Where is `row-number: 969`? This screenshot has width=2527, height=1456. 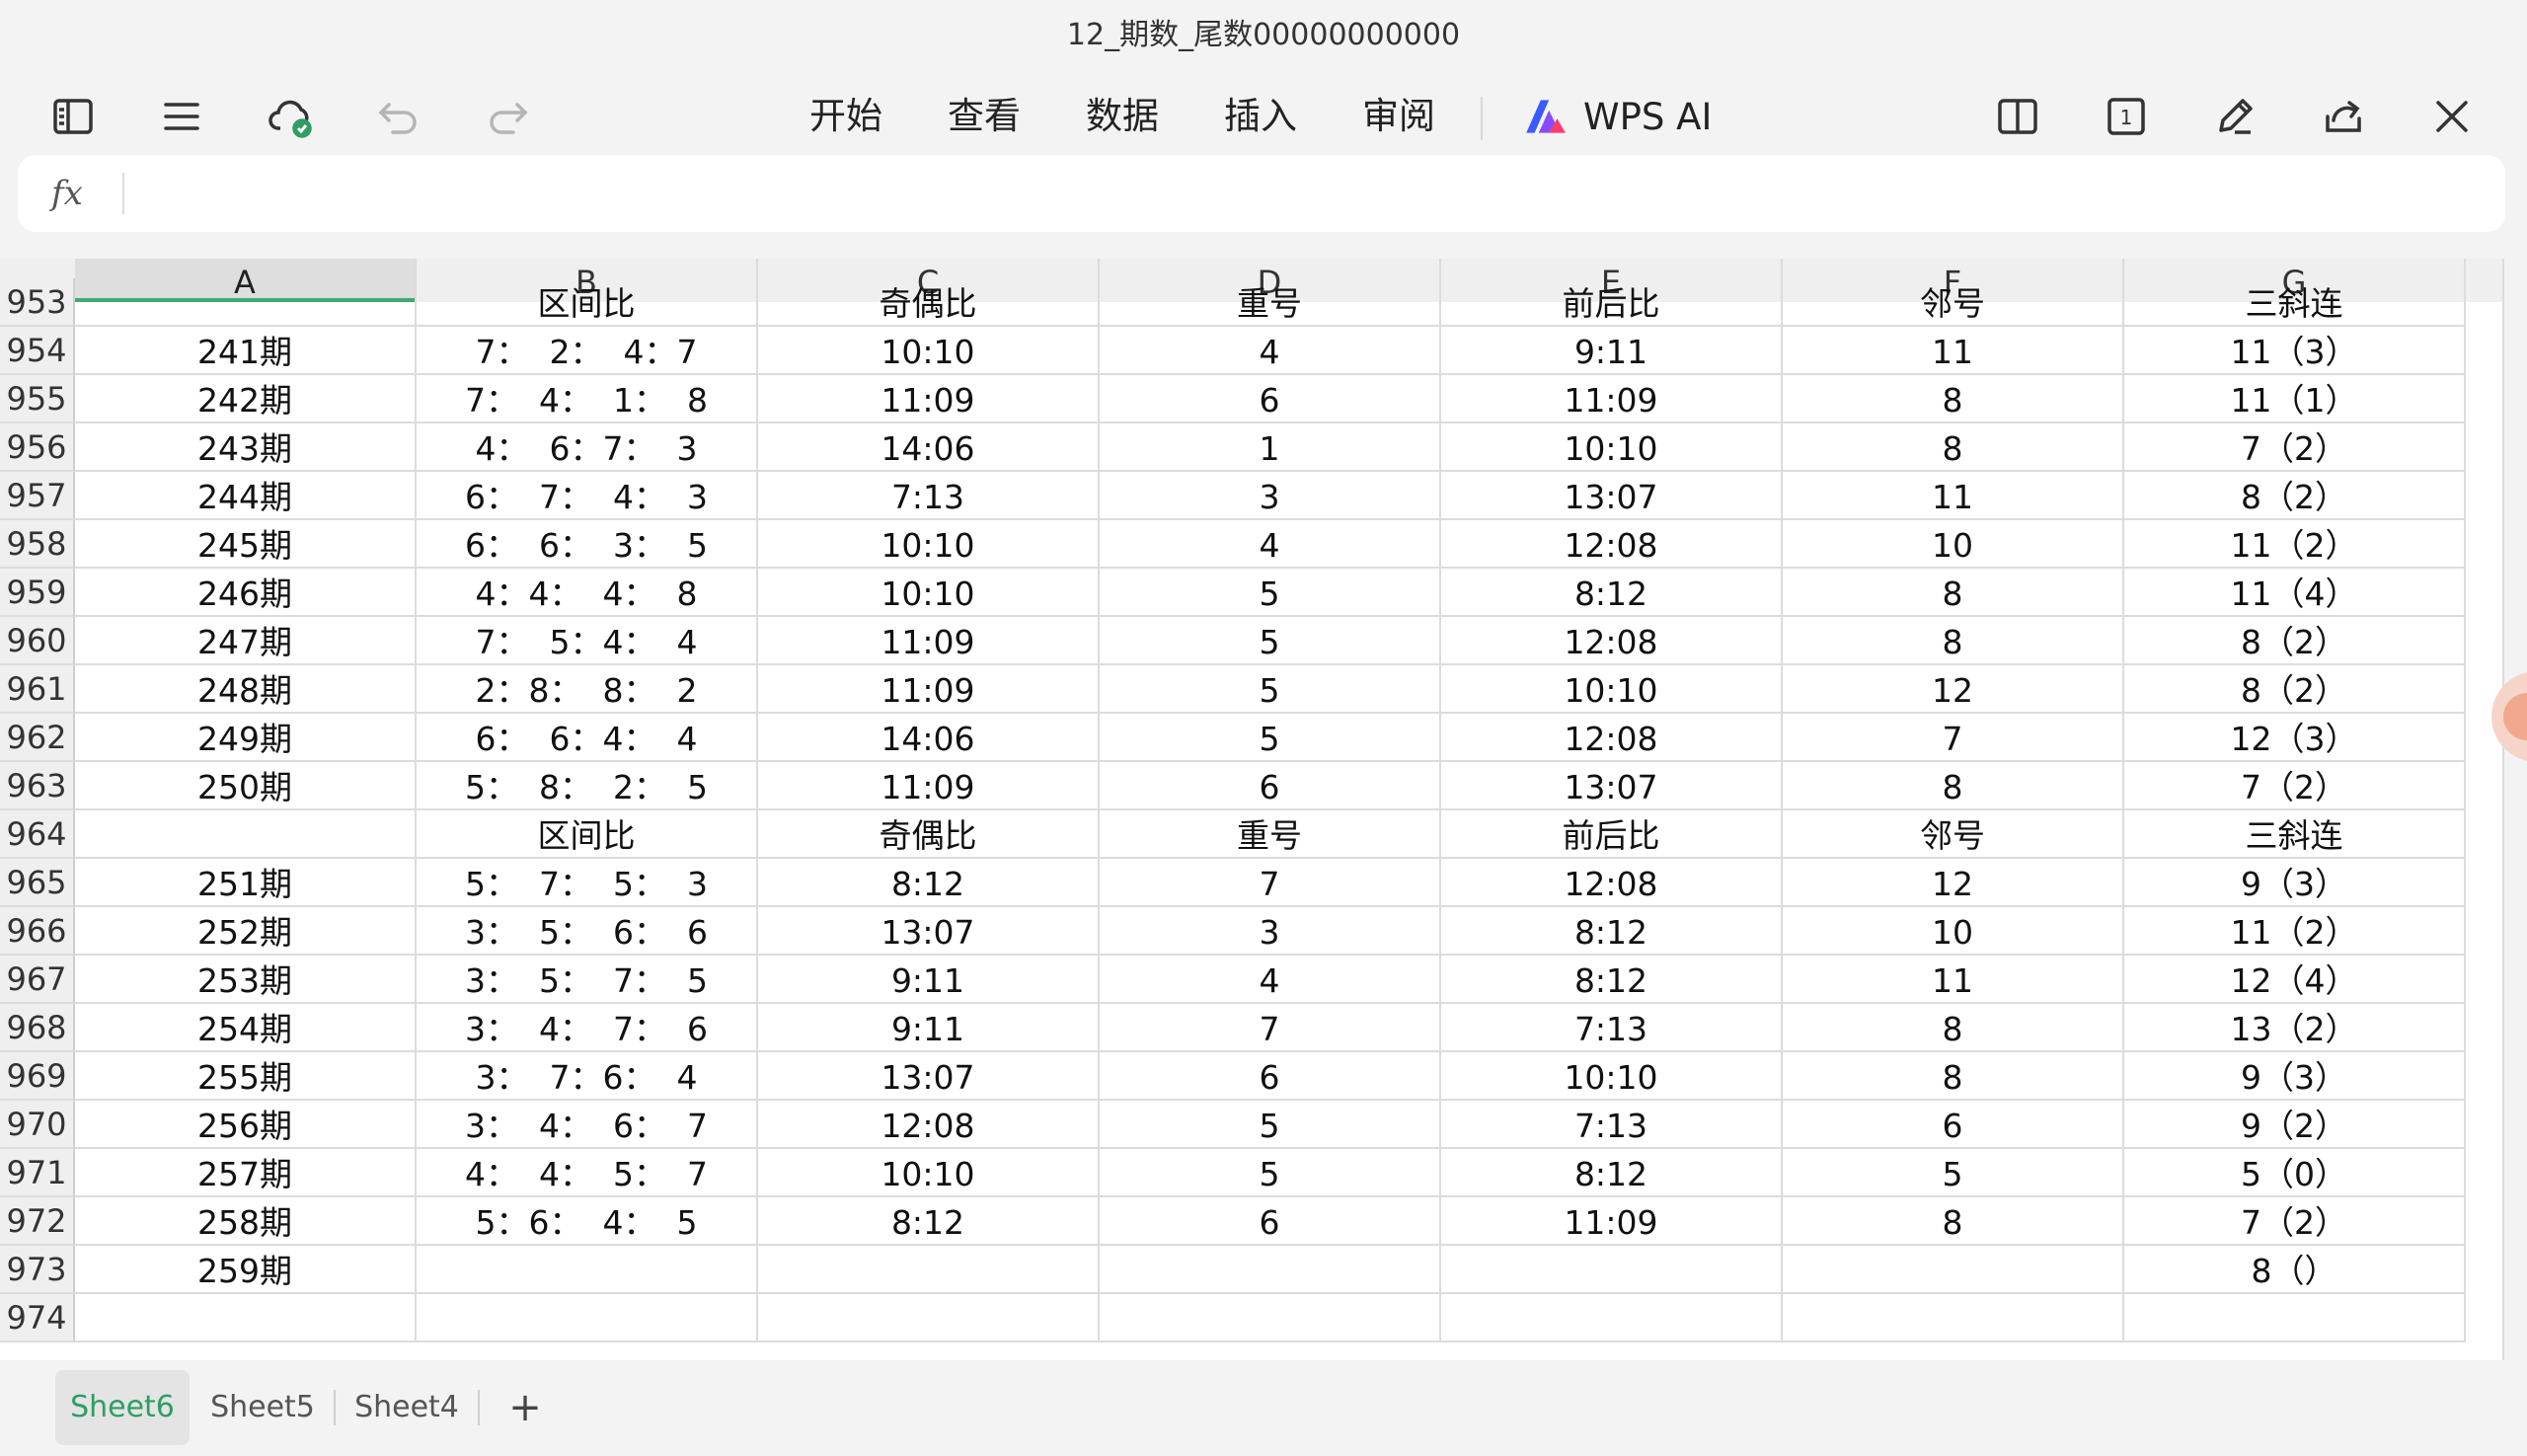 row-number: 969 is located at coordinates (37, 1076).